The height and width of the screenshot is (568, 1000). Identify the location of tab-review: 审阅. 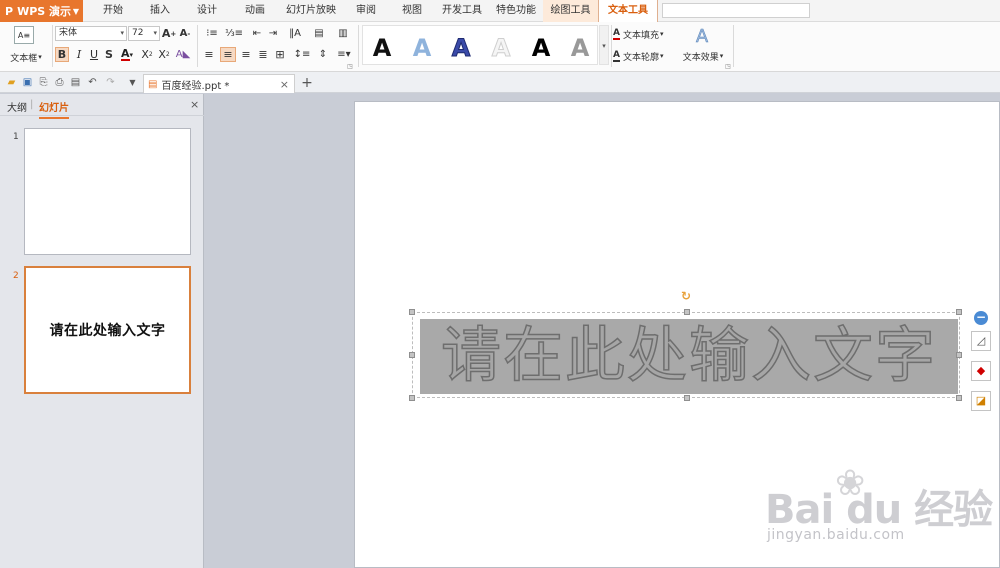
(366, 11).